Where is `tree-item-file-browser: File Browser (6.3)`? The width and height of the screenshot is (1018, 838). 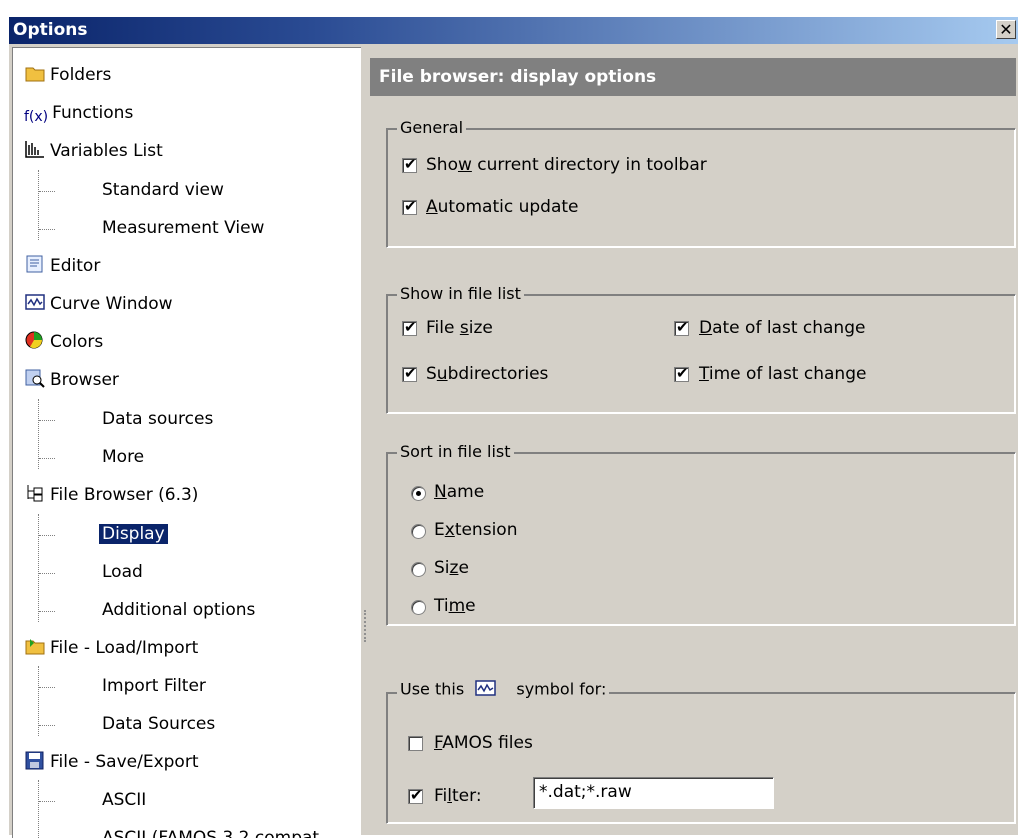
tree-item-file-browser: File Browser (6.3) is located at coordinates (111, 495).